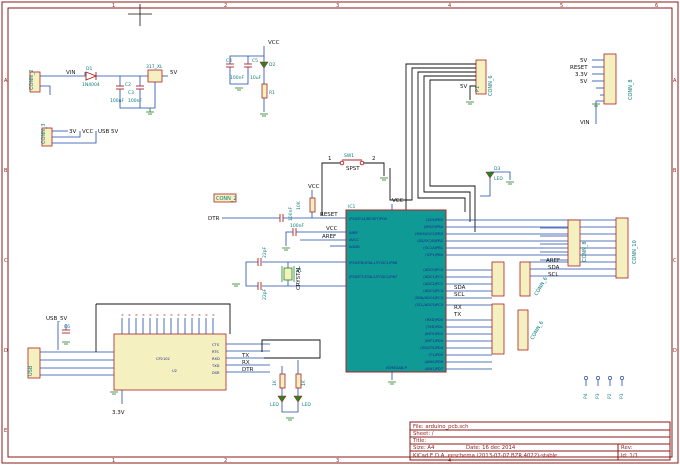  I want to click on power-jack-label: CONN_2, so click(32, 79).